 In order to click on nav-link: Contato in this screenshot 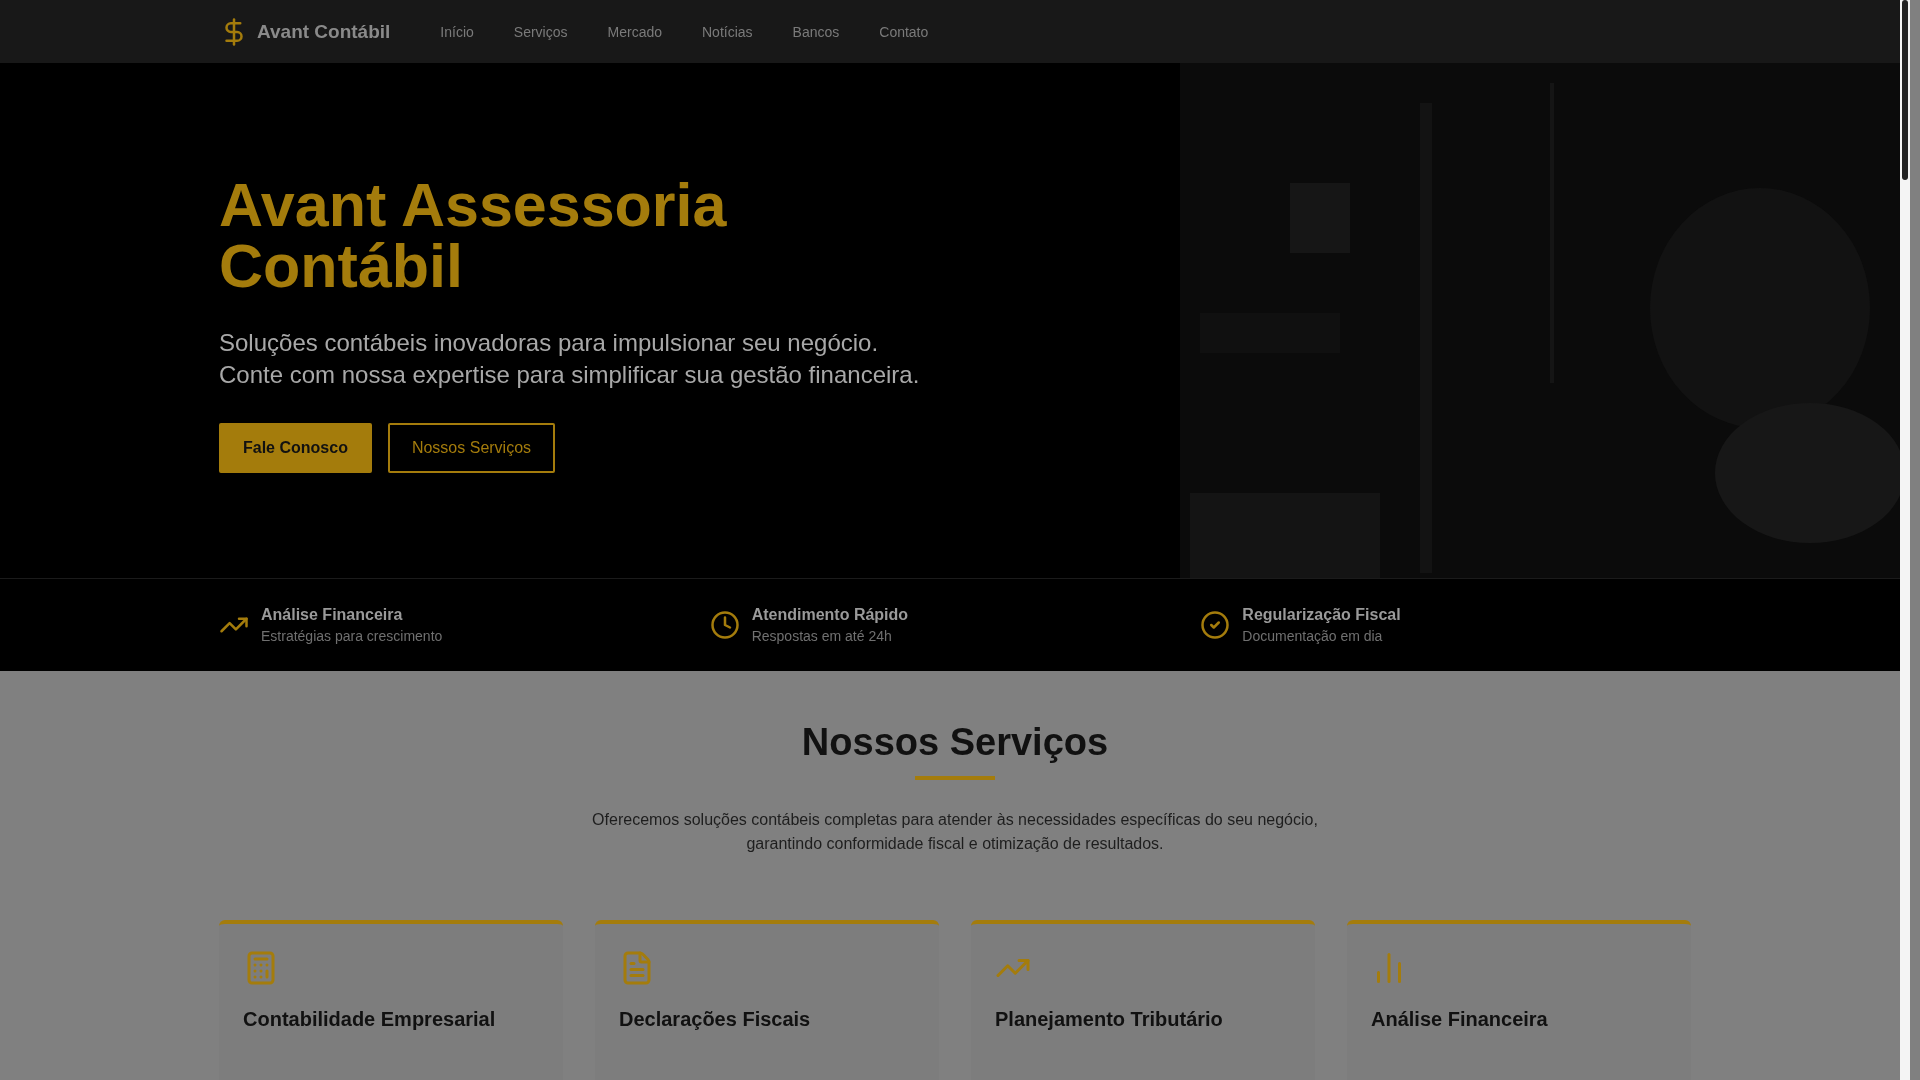, I will do `click(904, 31)`.